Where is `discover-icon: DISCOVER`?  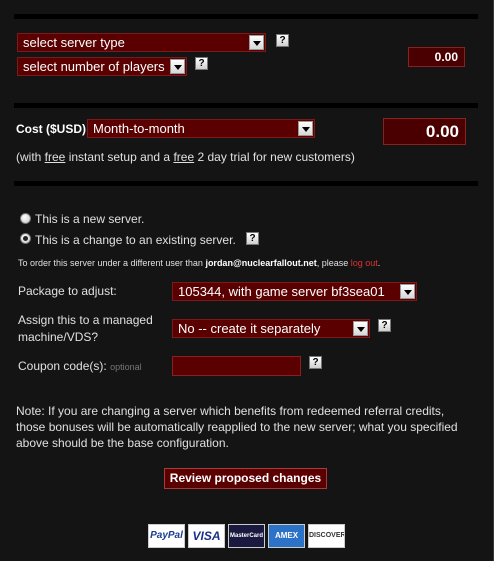
discover-icon: DISCOVER is located at coordinates (326, 536).